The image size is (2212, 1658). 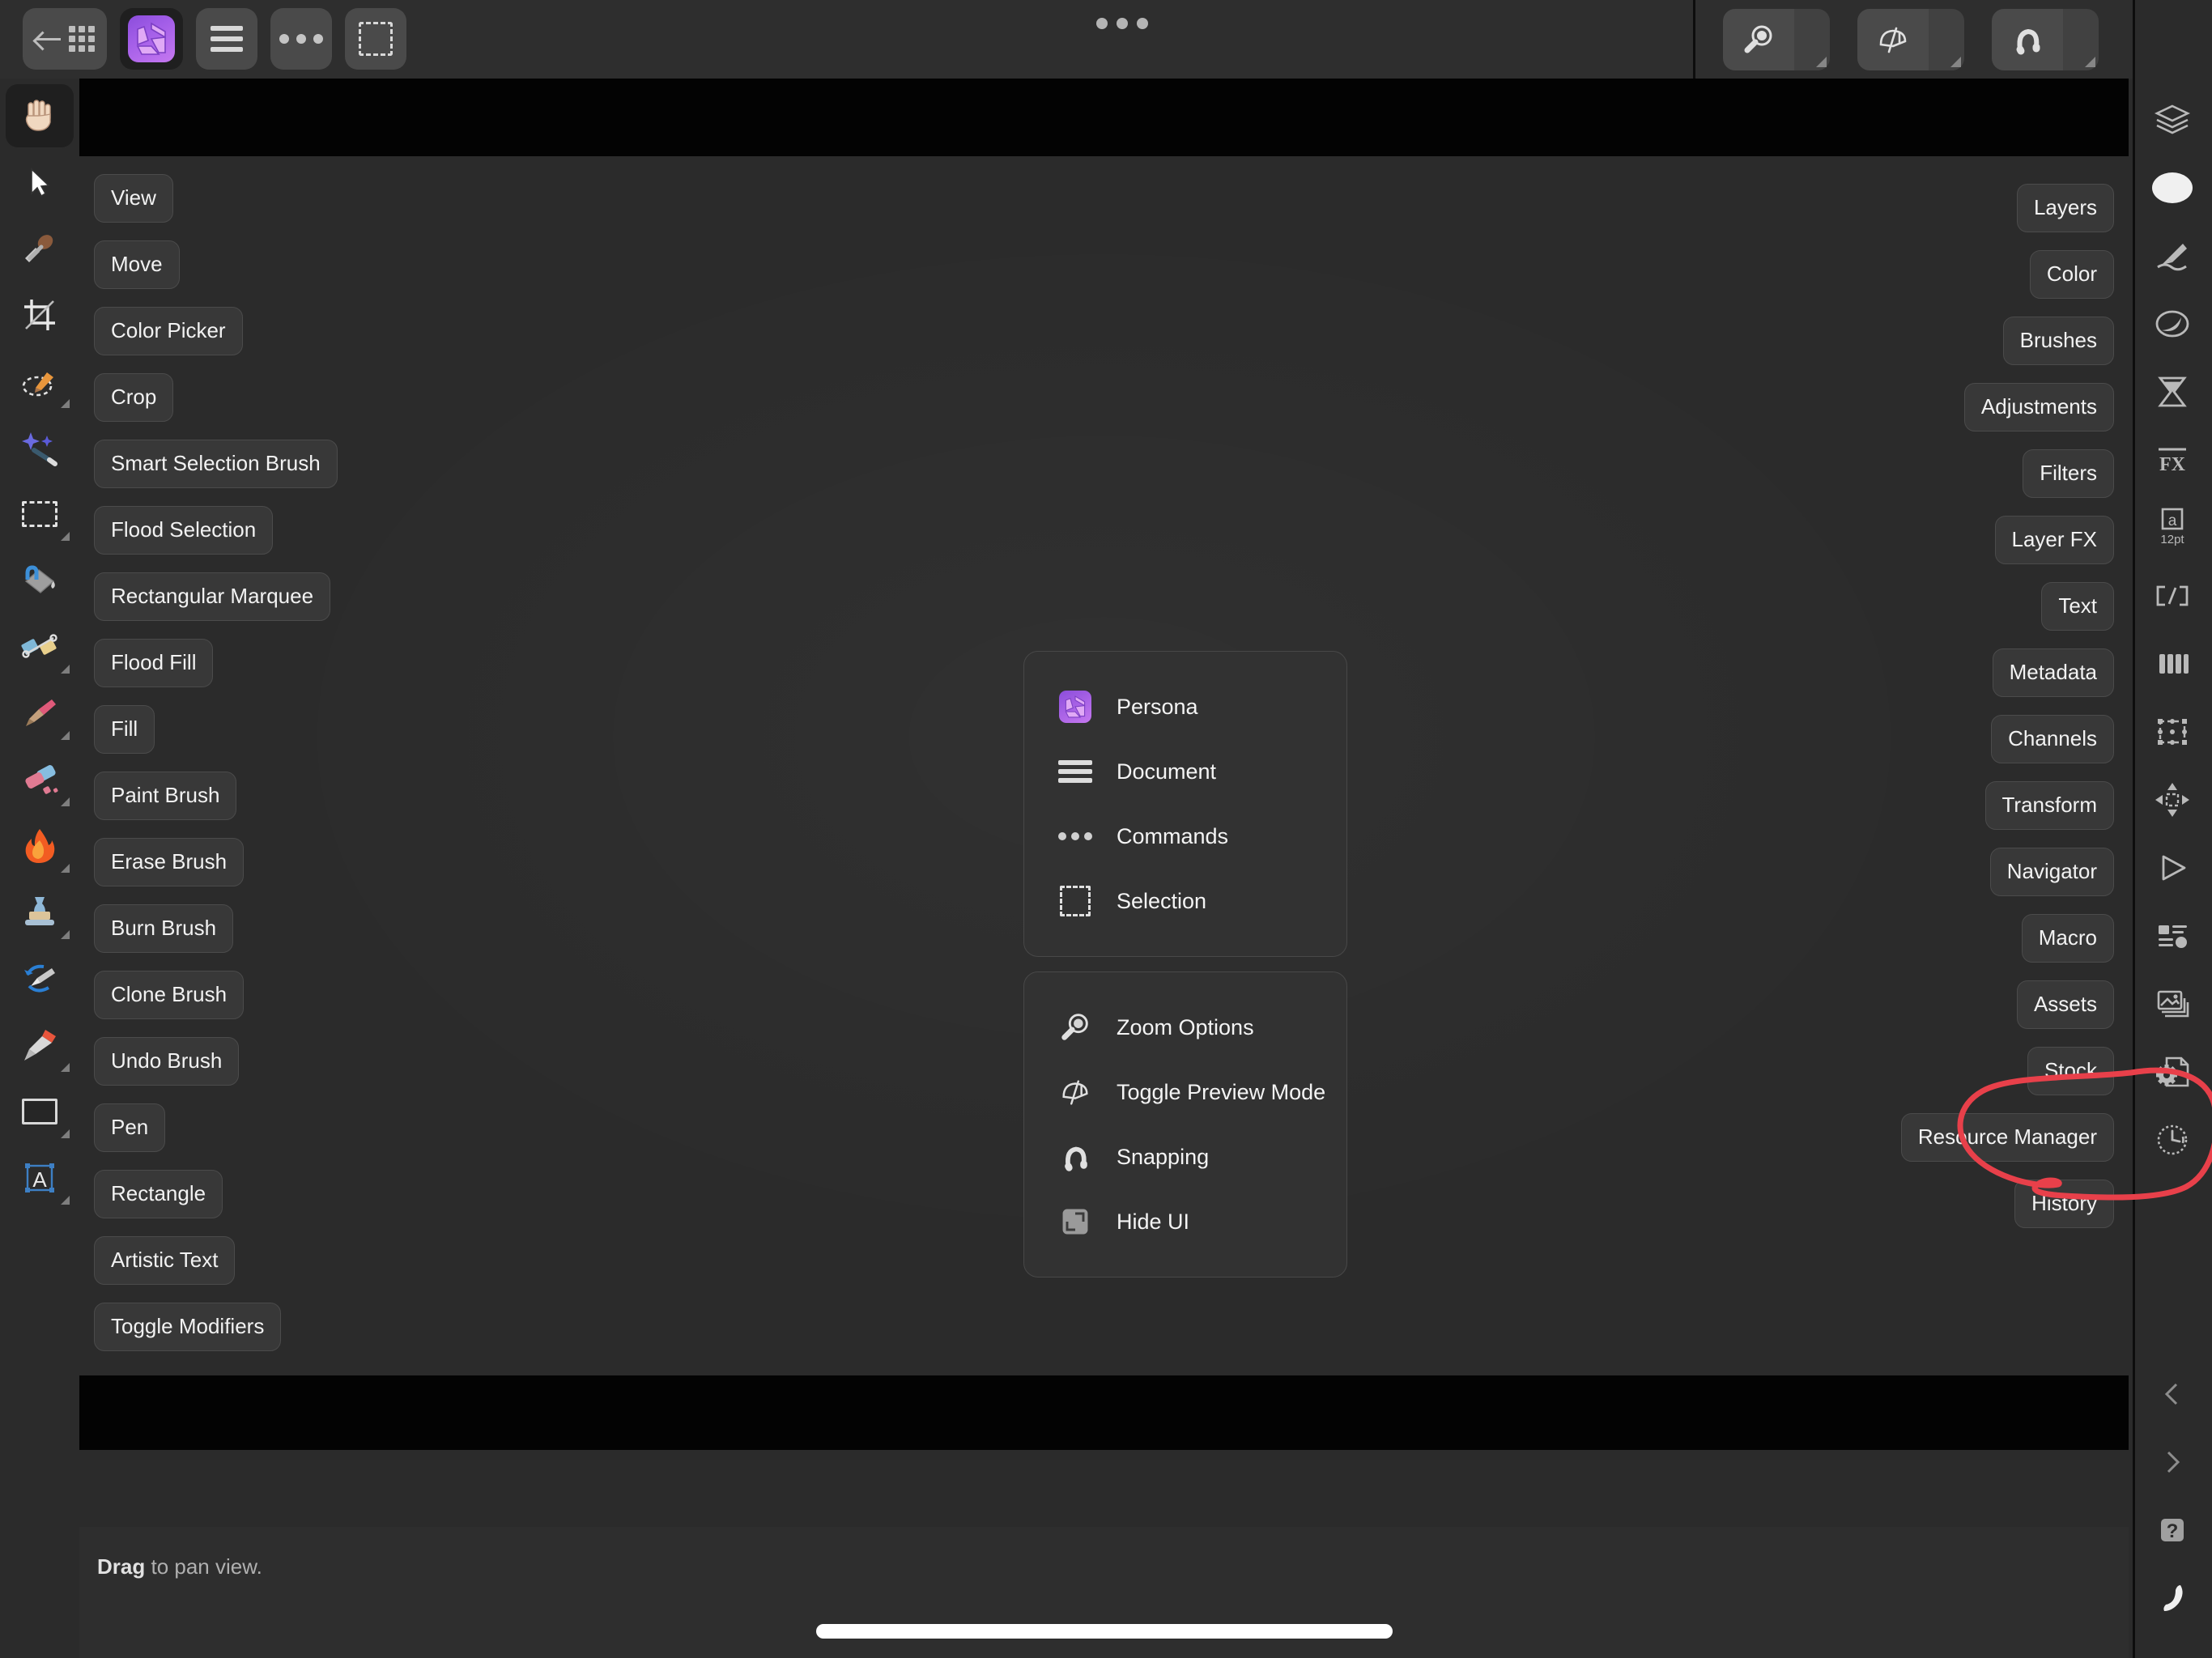 What do you see at coordinates (2172, 528) in the screenshot?
I see `text-panel-button: a 12pt` at bounding box center [2172, 528].